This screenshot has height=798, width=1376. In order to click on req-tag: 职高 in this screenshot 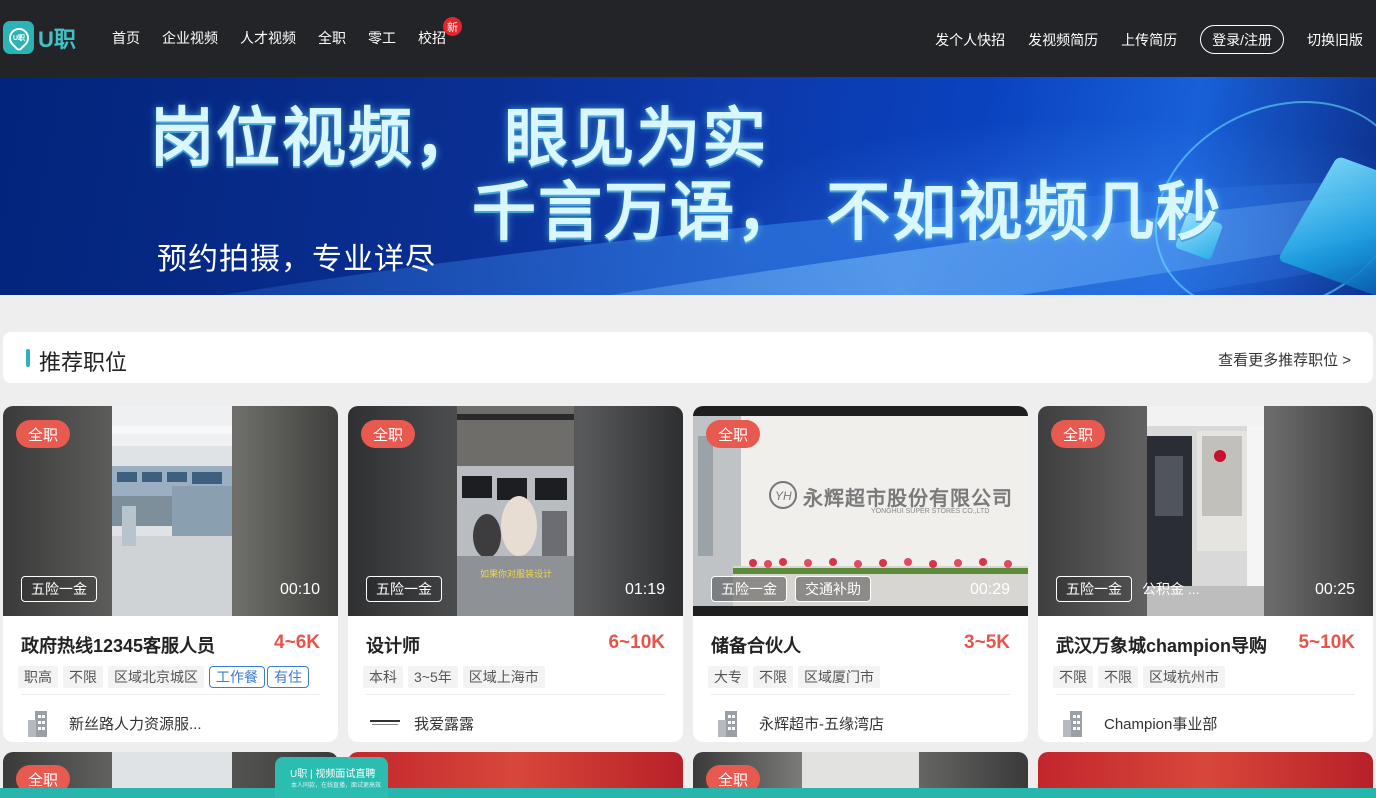, I will do `click(38, 677)`.